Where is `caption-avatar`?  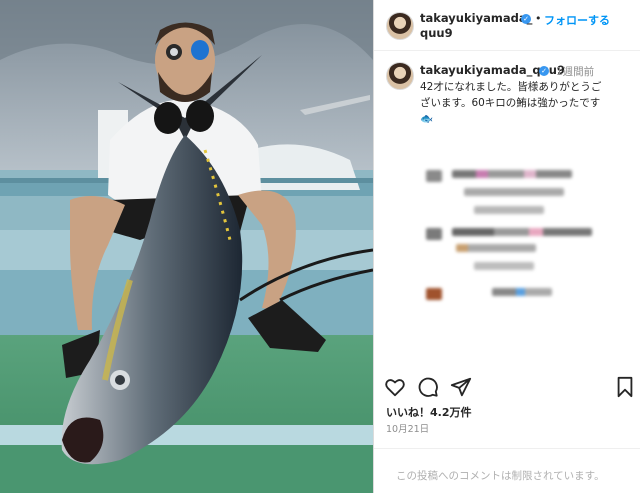 caption-avatar is located at coordinates (400, 76).